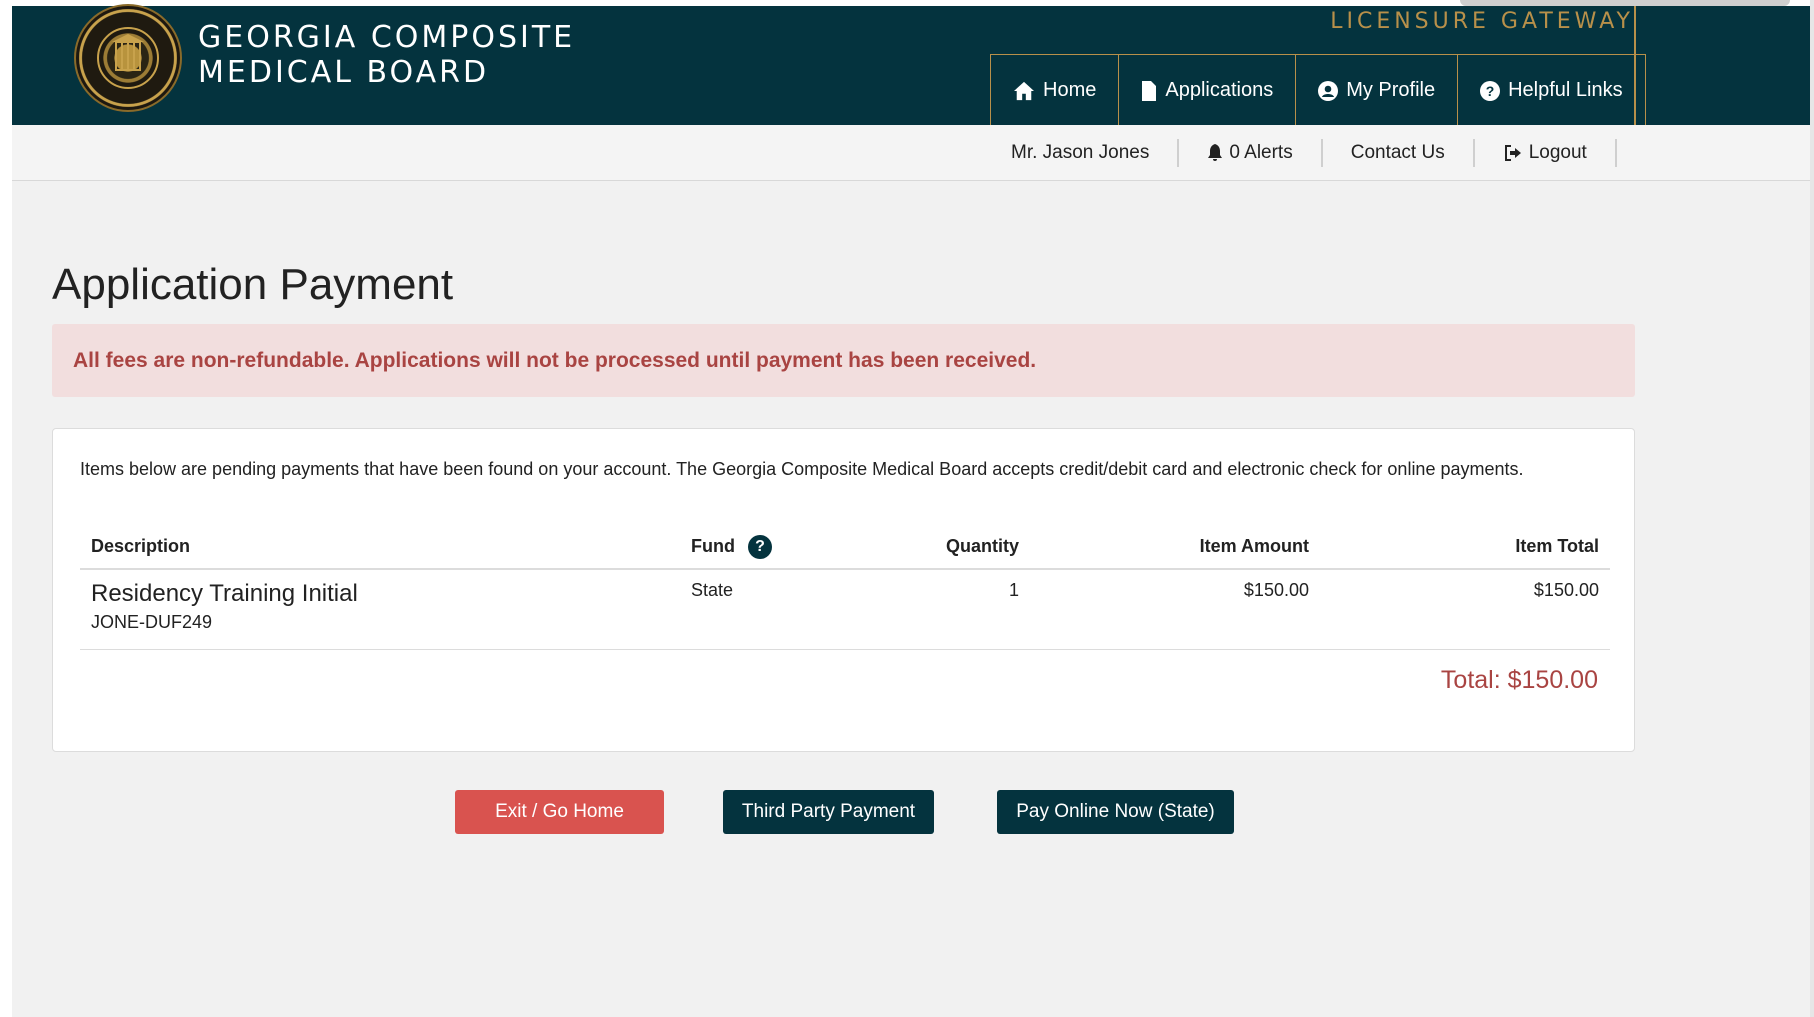 The image size is (1814, 1017). I want to click on exit-go-home-button: Exit / Go Home, so click(559, 812).